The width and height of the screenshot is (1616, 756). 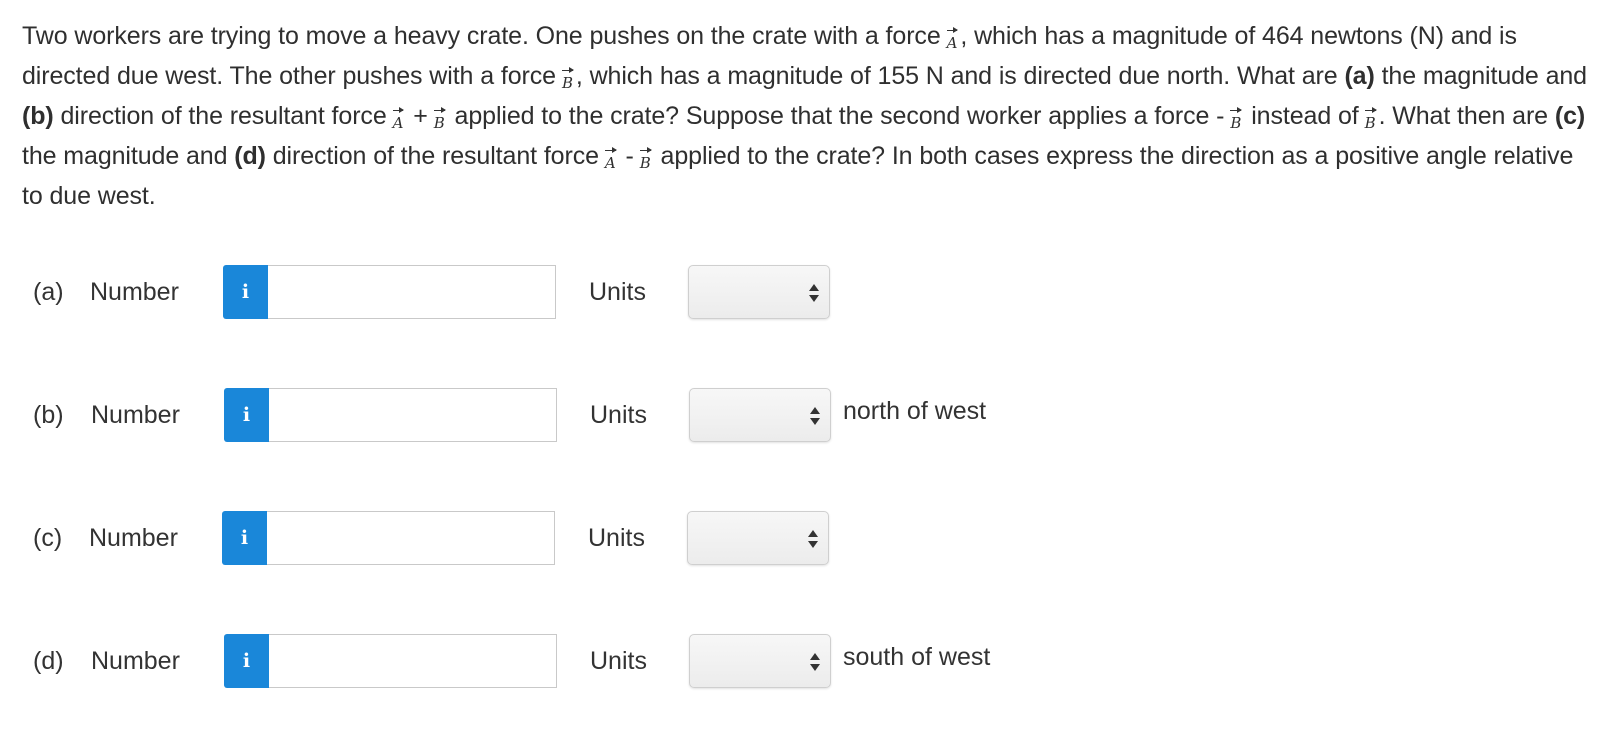 What do you see at coordinates (759, 292) in the screenshot?
I see `units-select-a` at bounding box center [759, 292].